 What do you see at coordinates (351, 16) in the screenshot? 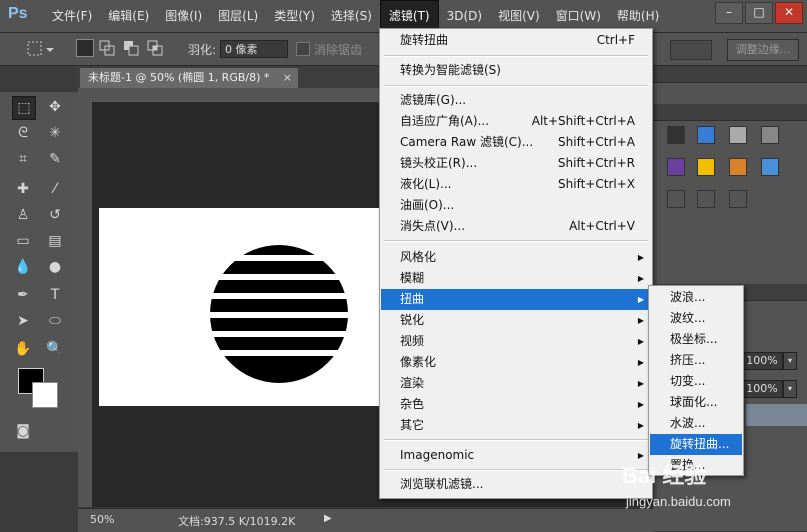
I see `menu-select: 选择(S)` at bounding box center [351, 16].